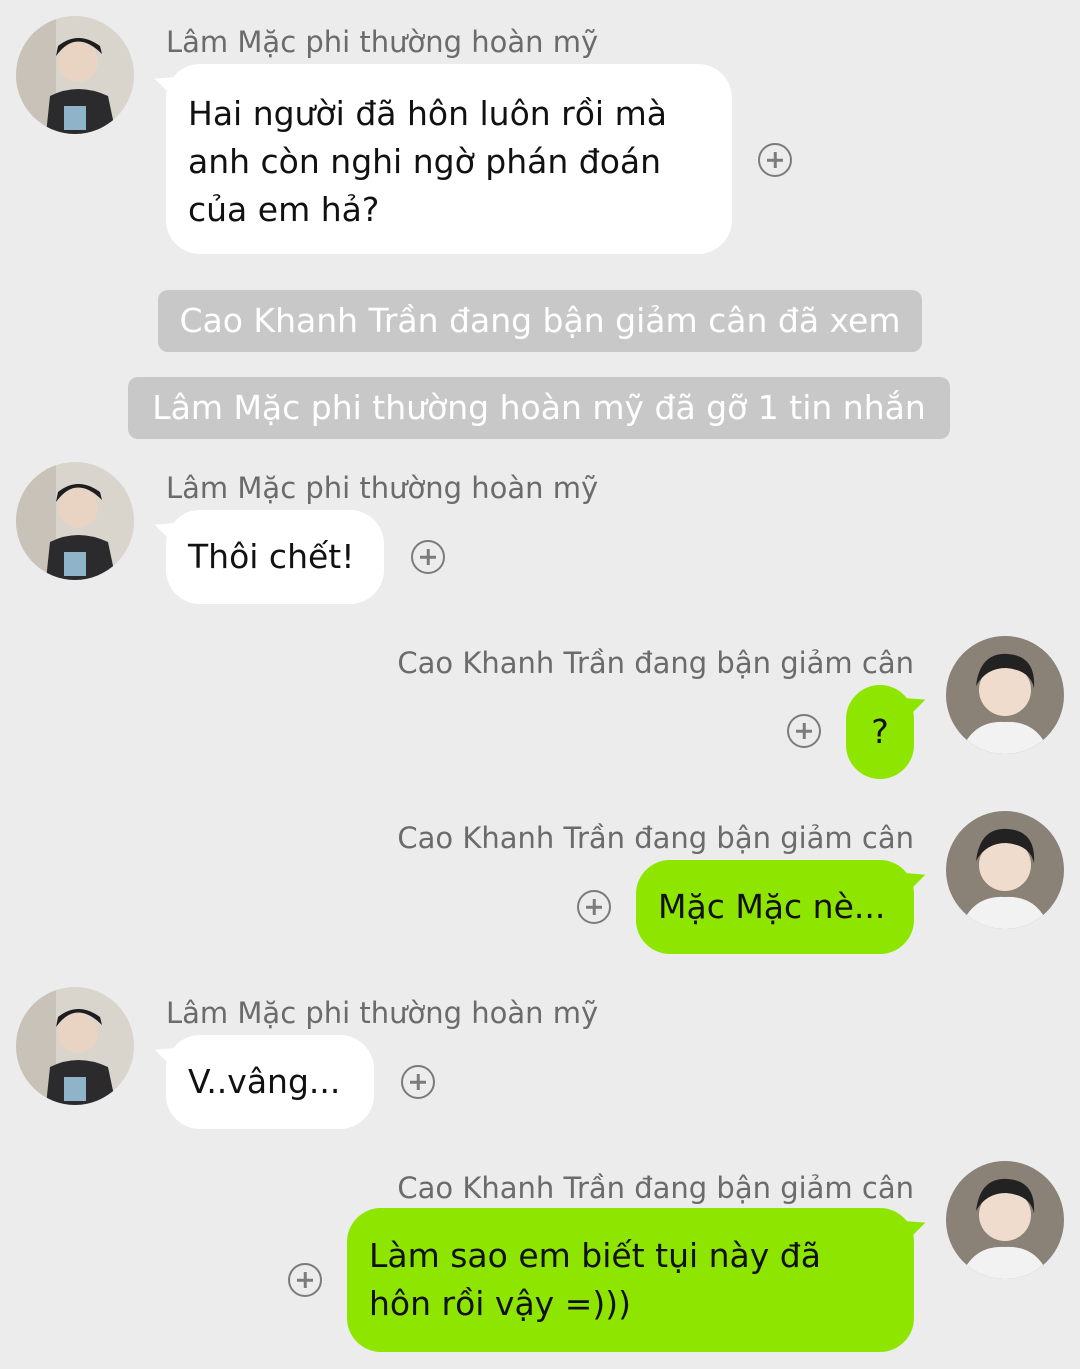 This screenshot has width=1080, height=1369. I want to click on seen-notice: Cao Khanh Trần đang bận giảm cân đã xem, so click(540, 321).